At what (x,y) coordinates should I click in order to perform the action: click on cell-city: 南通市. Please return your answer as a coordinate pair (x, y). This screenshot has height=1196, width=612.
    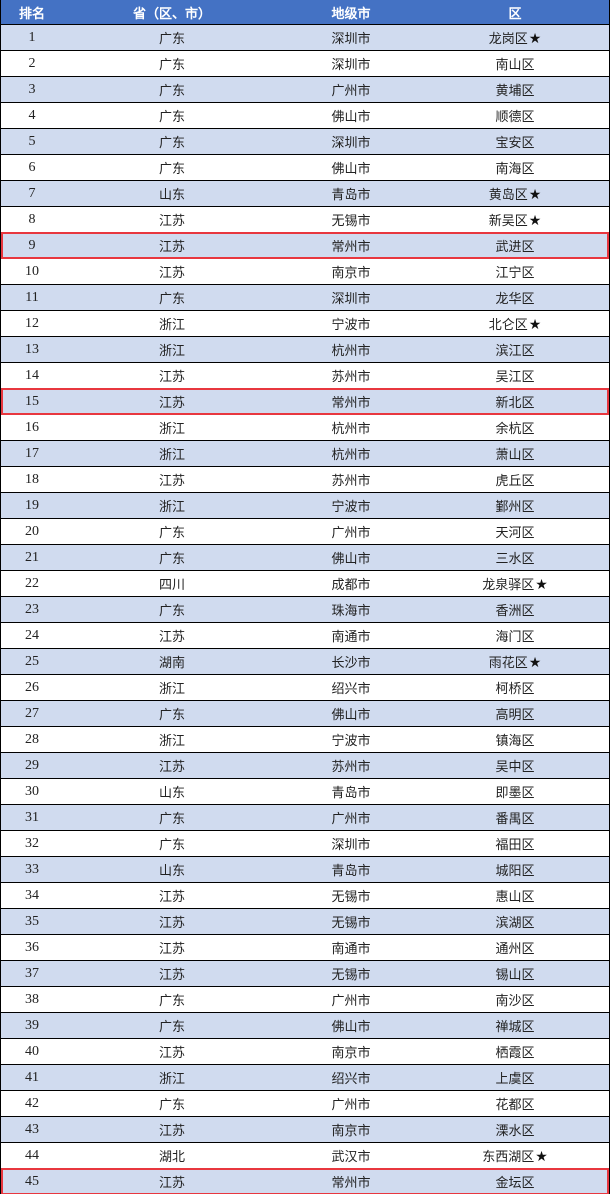
    Looking at the image, I should click on (351, 947).